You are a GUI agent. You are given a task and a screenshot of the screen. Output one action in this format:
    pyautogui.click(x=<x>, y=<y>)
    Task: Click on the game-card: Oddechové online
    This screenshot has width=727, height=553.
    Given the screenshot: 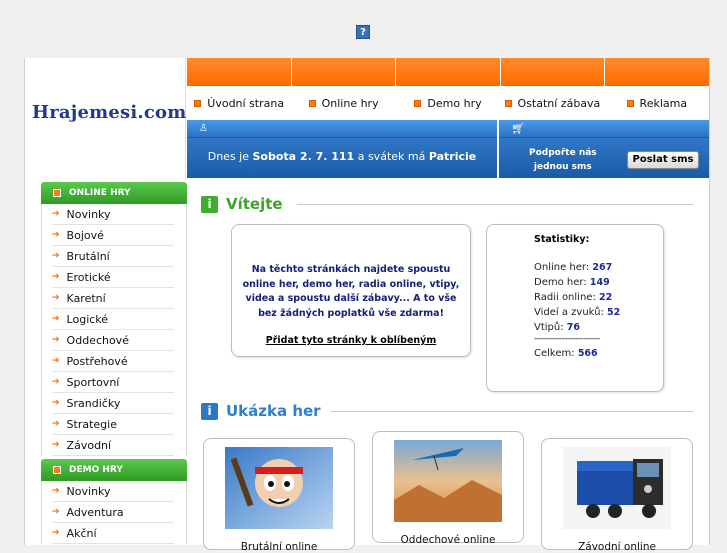 What is the action you would take?
    pyautogui.click(x=448, y=488)
    